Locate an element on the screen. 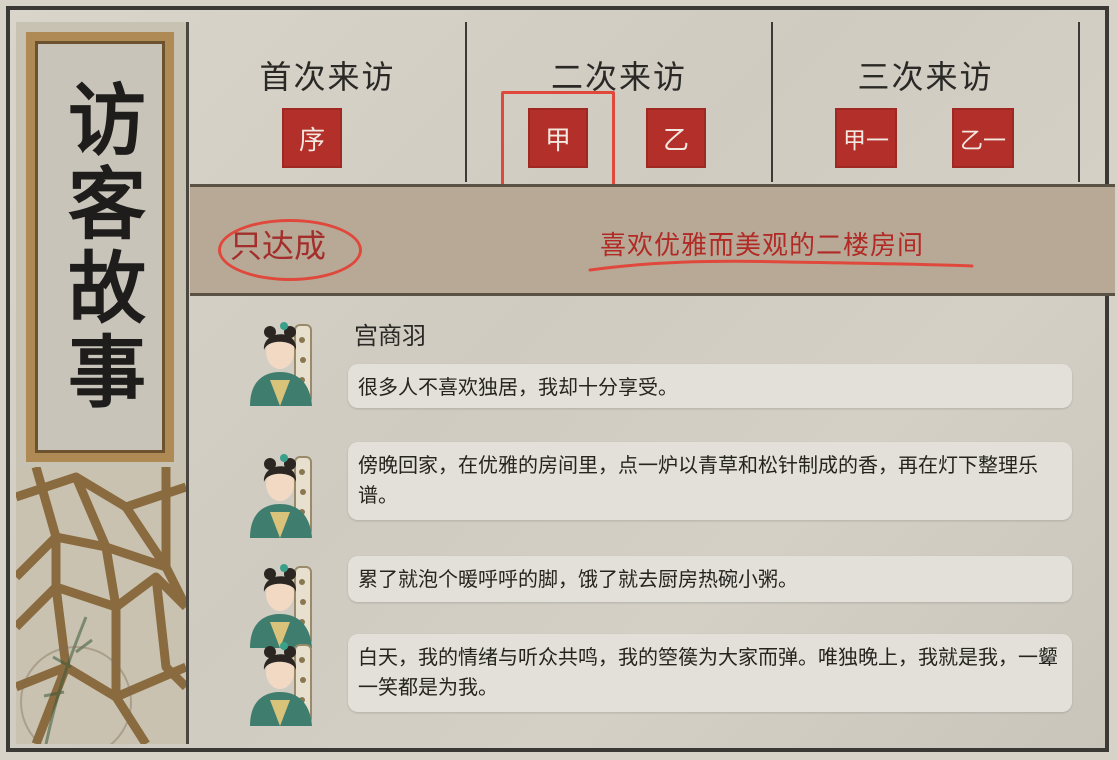 The image size is (1117, 760). title-board-inner: 访客故事 is located at coordinates (100, 247).